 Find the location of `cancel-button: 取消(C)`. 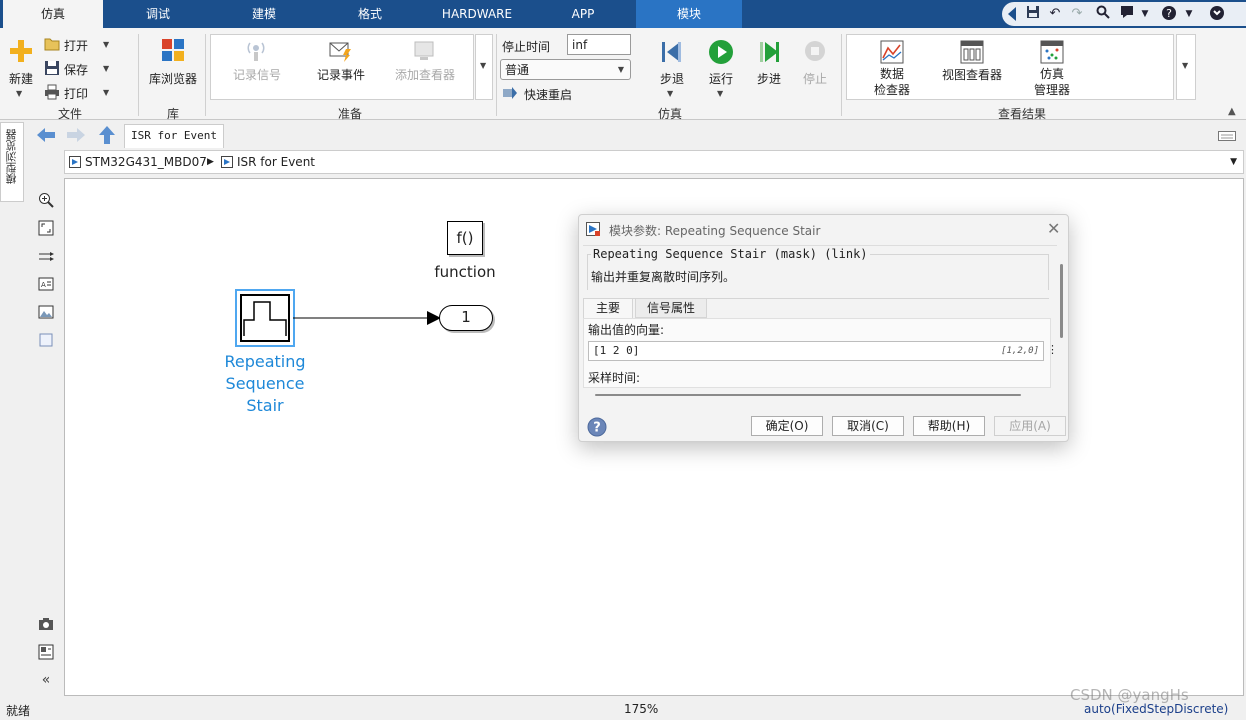

cancel-button: 取消(C) is located at coordinates (868, 426).